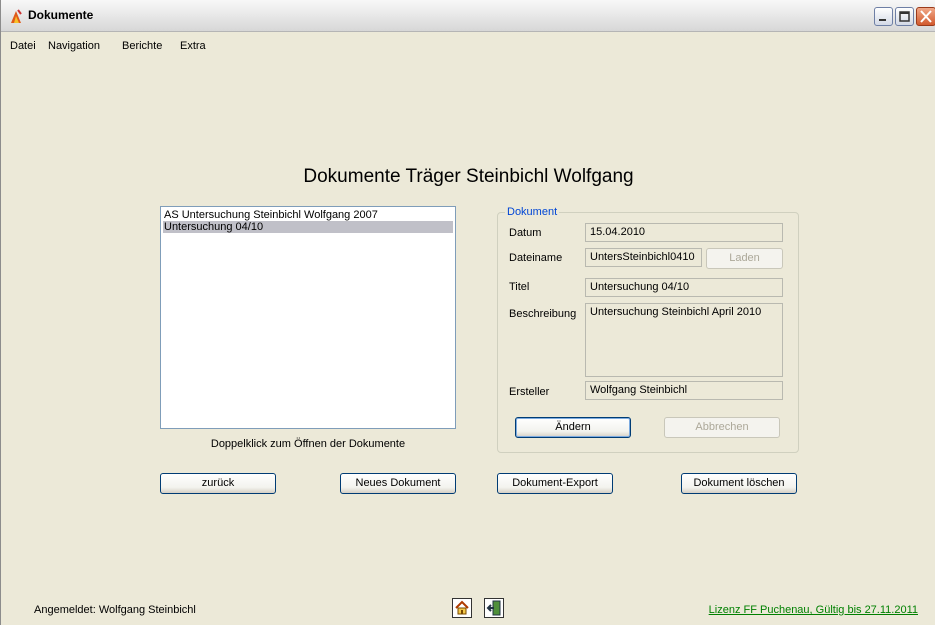 Image resolution: width=935 pixels, height=625 pixels. Describe the element at coordinates (555, 483) in the screenshot. I see `dokument-export-button: Dokument-Export` at that location.